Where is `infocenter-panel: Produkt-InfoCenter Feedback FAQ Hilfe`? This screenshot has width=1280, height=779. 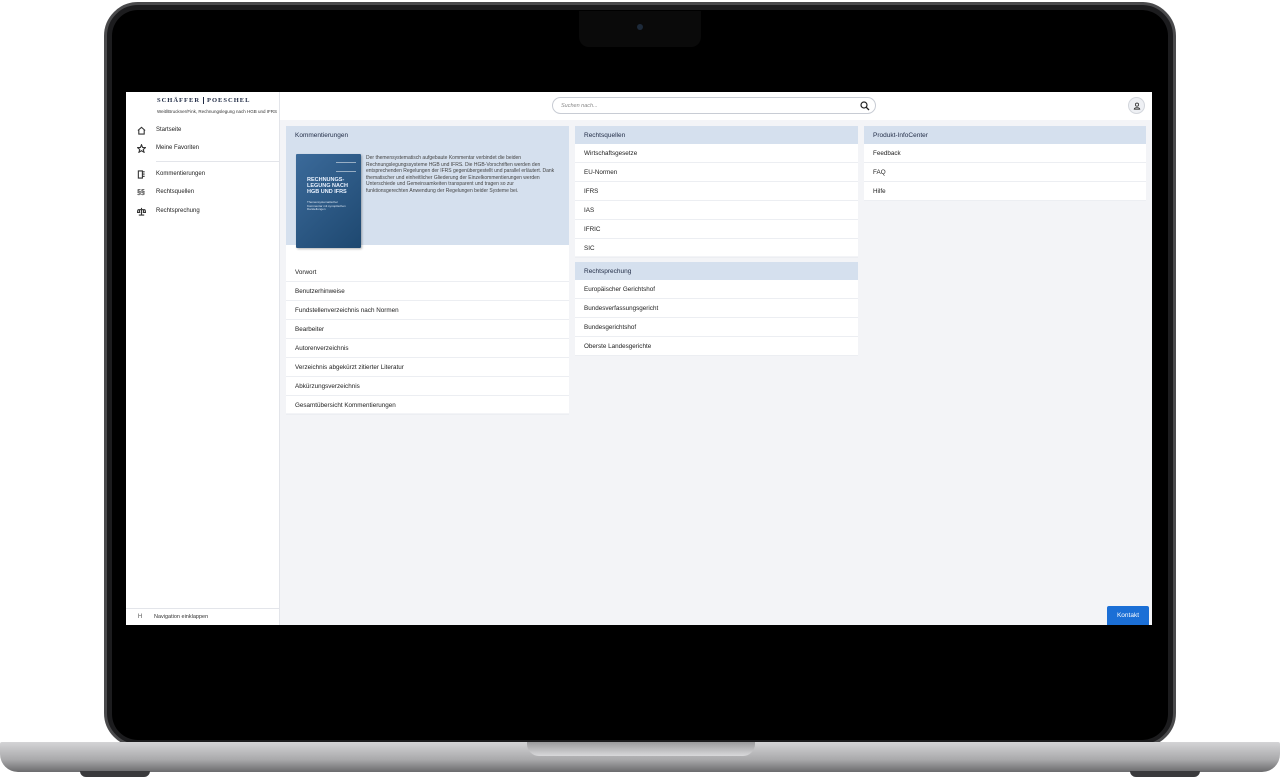
infocenter-panel: Produkt-InfoCenter Feedback FAQ Hilfe is located at coordinates (1005, 163).